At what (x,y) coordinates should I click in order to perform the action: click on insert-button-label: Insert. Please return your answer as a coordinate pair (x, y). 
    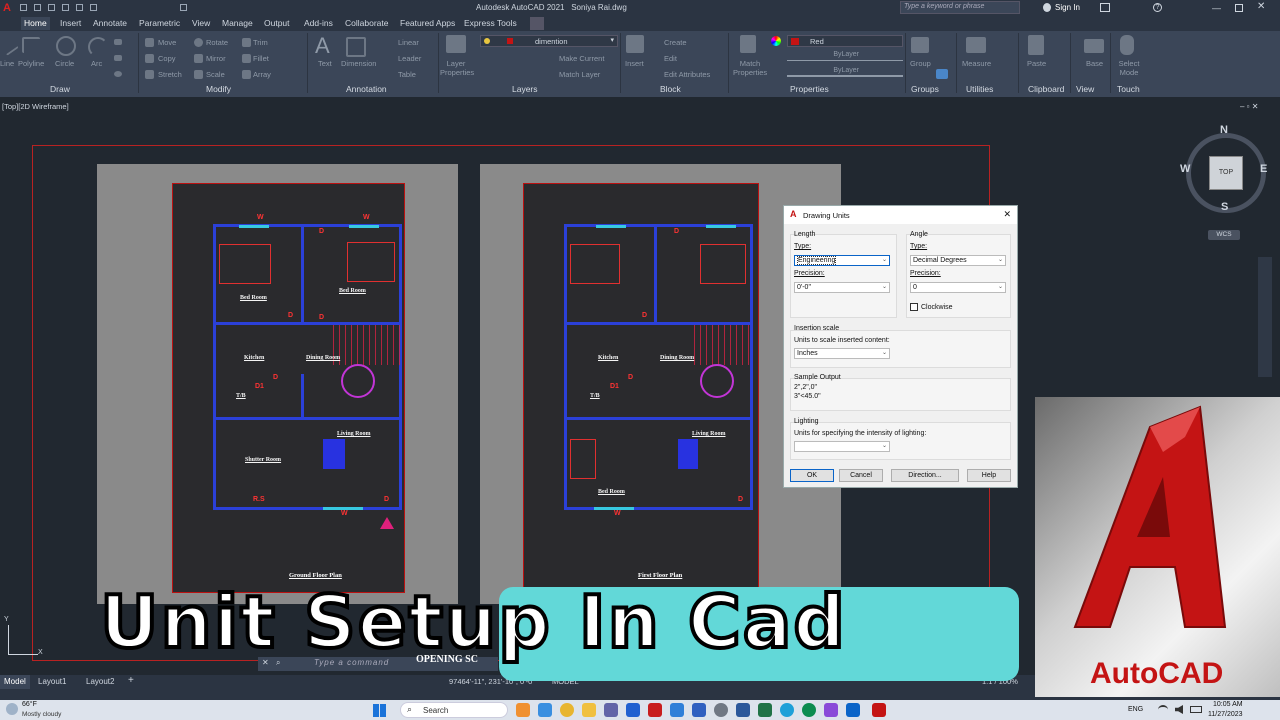
    Looking at the image, I should click on (634, 63).